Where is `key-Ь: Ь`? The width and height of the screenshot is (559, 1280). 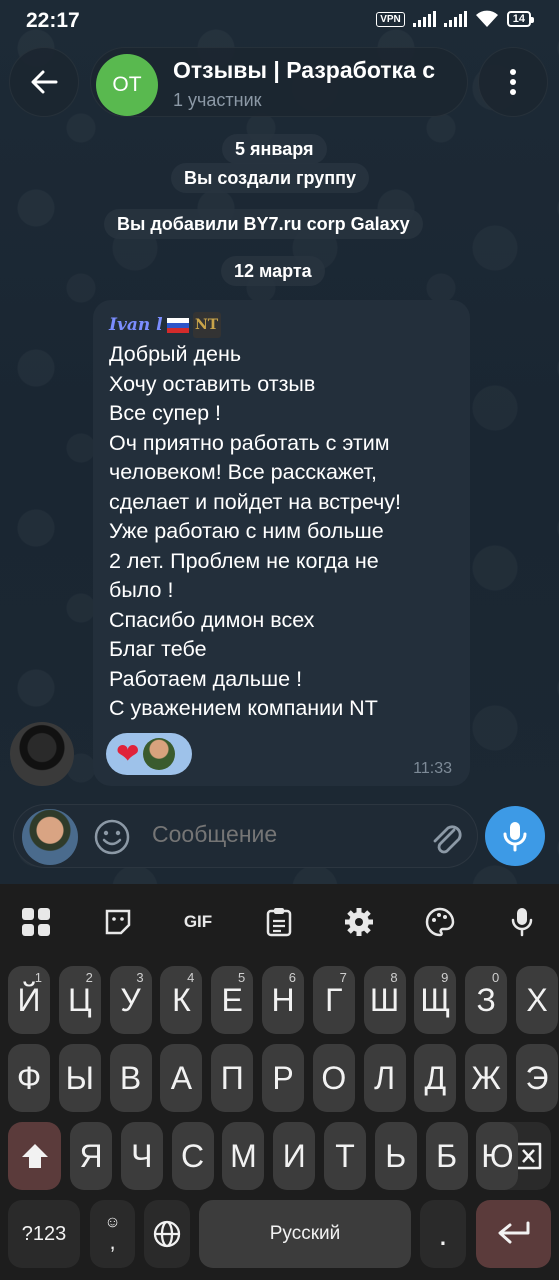 key-Ь: Ь is located at coordinates (395, 1156).